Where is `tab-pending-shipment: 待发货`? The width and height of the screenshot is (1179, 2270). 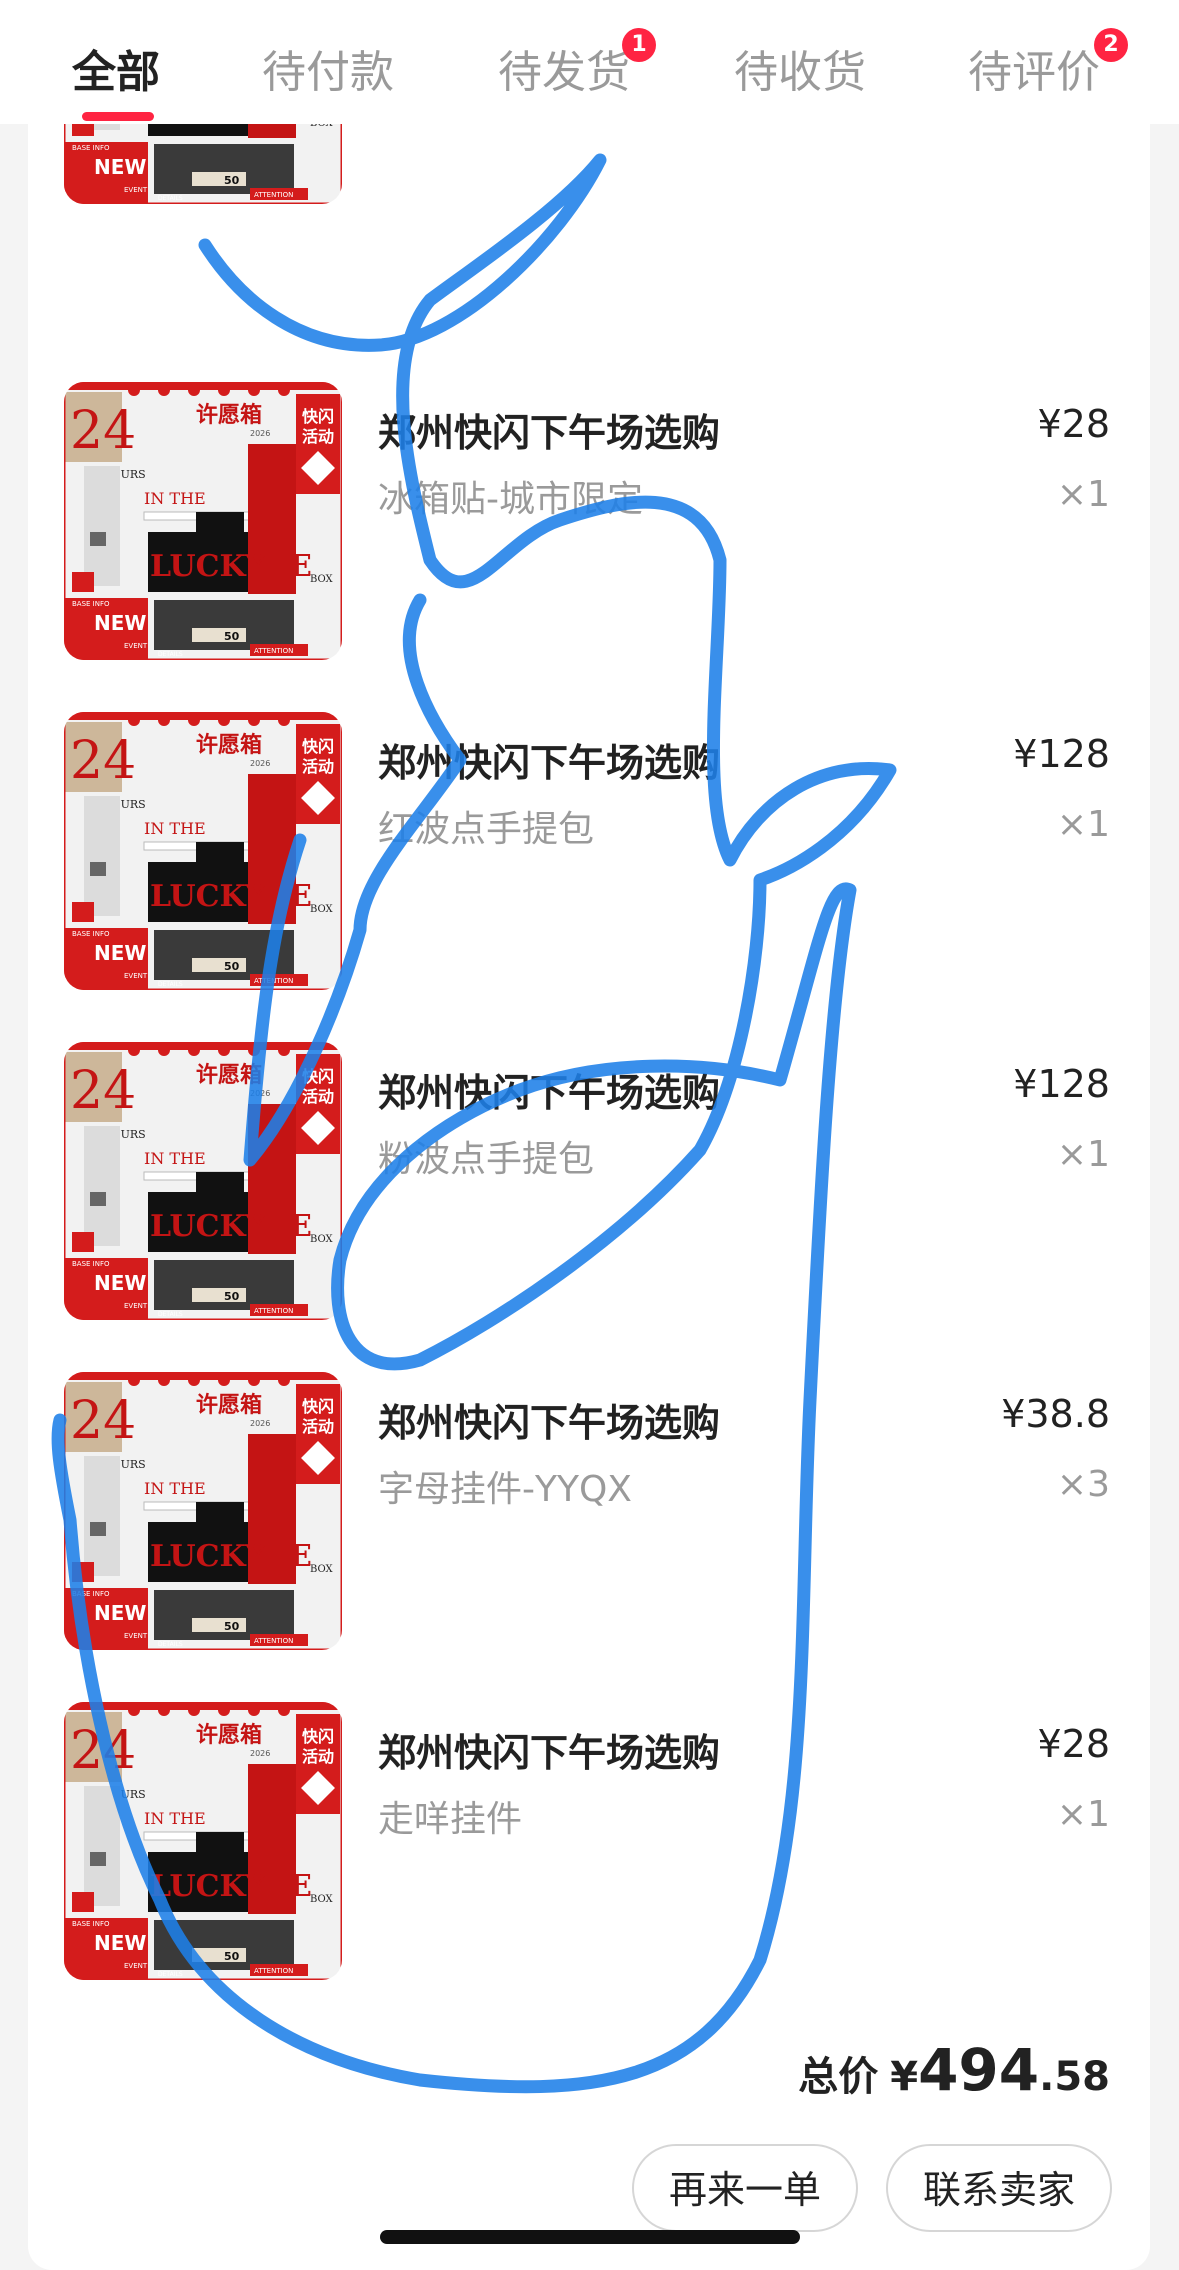
tab-pending-shipment: 待发货 is located at coordinates (564, 68).